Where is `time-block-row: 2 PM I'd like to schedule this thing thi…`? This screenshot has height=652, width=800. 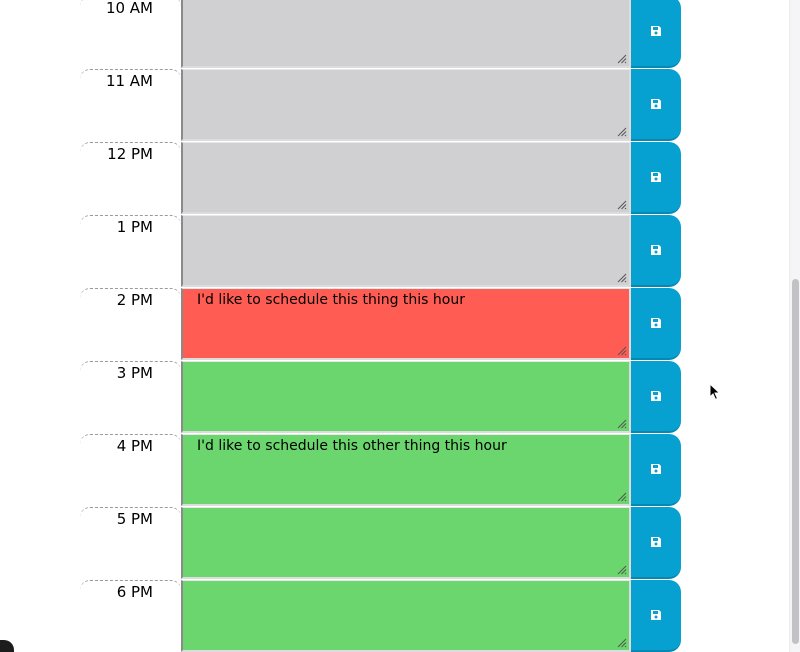 time-block-row: 2 PM I'd like to schedule this thing thi… is located at coordinates (381, 324).